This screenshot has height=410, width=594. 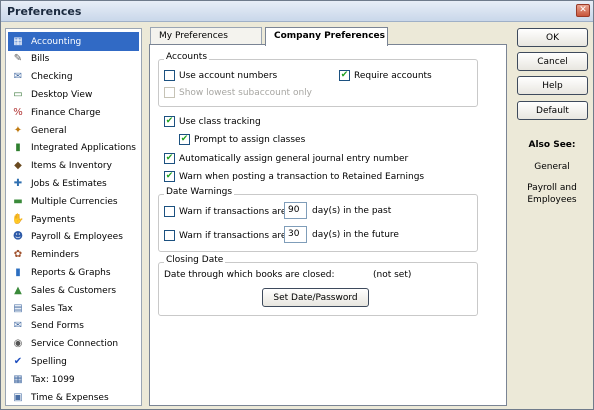 What do you see at coordinates (318, 83) in the screenshot?
I see `accounts-group` at bounding box center [318, 83].